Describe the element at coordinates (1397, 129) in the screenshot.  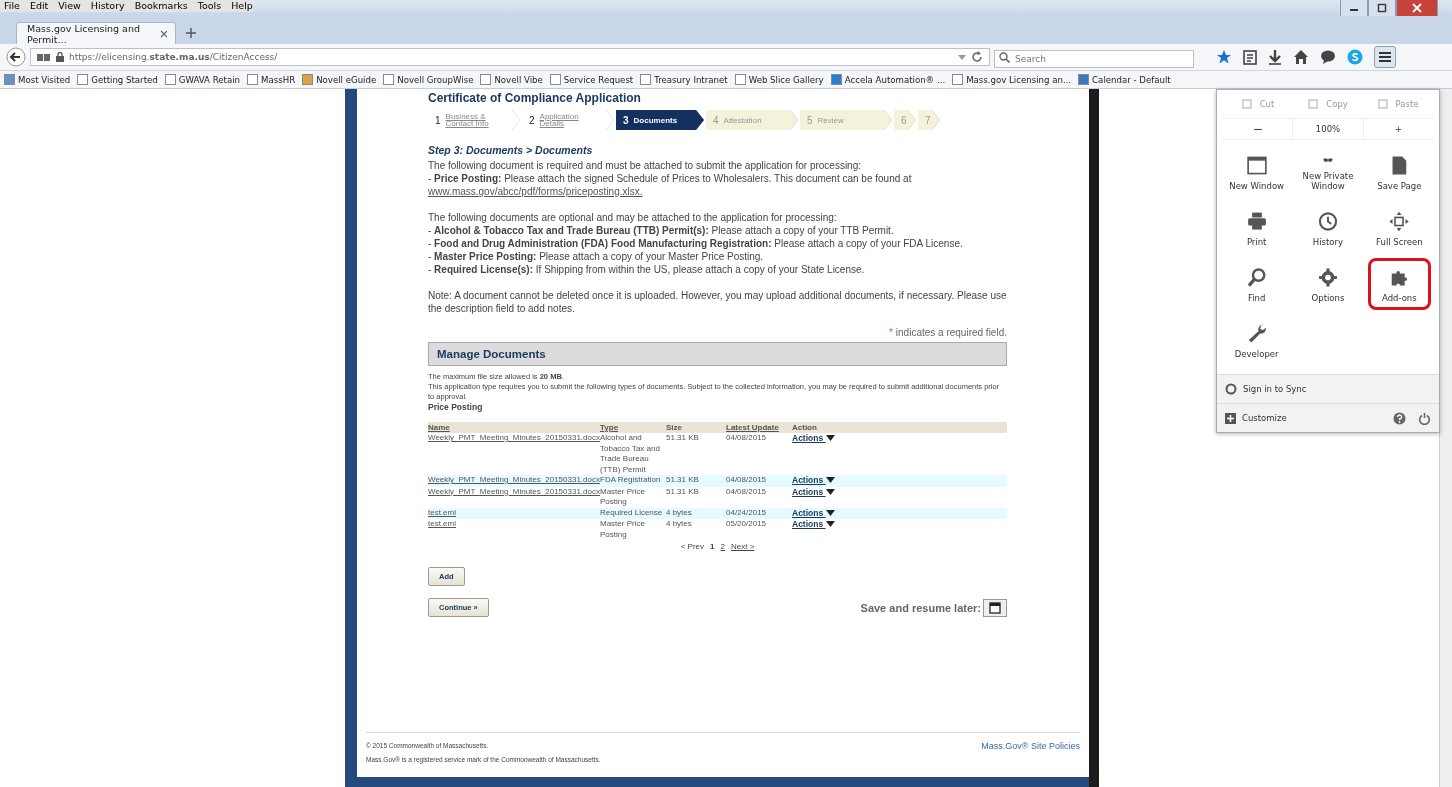
I see `zoom-button: +` at that location.